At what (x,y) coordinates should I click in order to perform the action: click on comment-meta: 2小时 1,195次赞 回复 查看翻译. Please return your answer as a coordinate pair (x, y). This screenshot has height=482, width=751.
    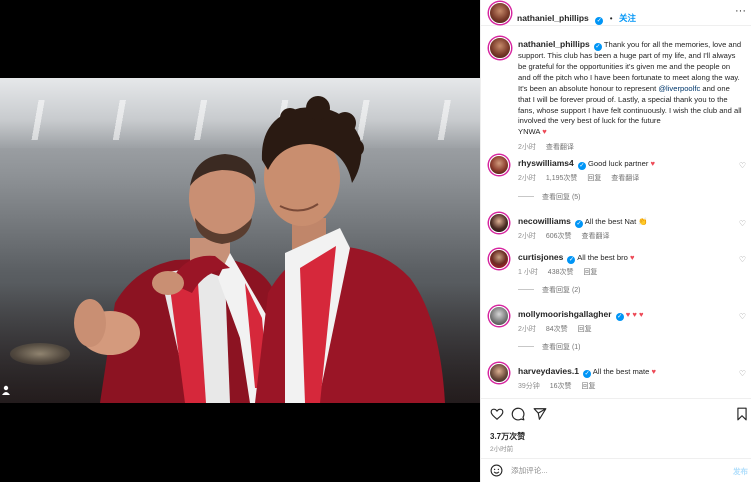
    Looking at the image, I should click on (623, 179).